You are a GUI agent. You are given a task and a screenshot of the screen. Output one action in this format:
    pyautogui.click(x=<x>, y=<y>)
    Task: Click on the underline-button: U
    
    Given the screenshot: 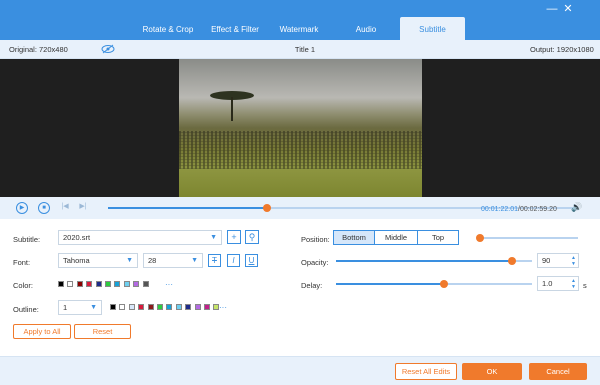 What is the action you would take?
    pyautogui.click(x=251, y=260)
    